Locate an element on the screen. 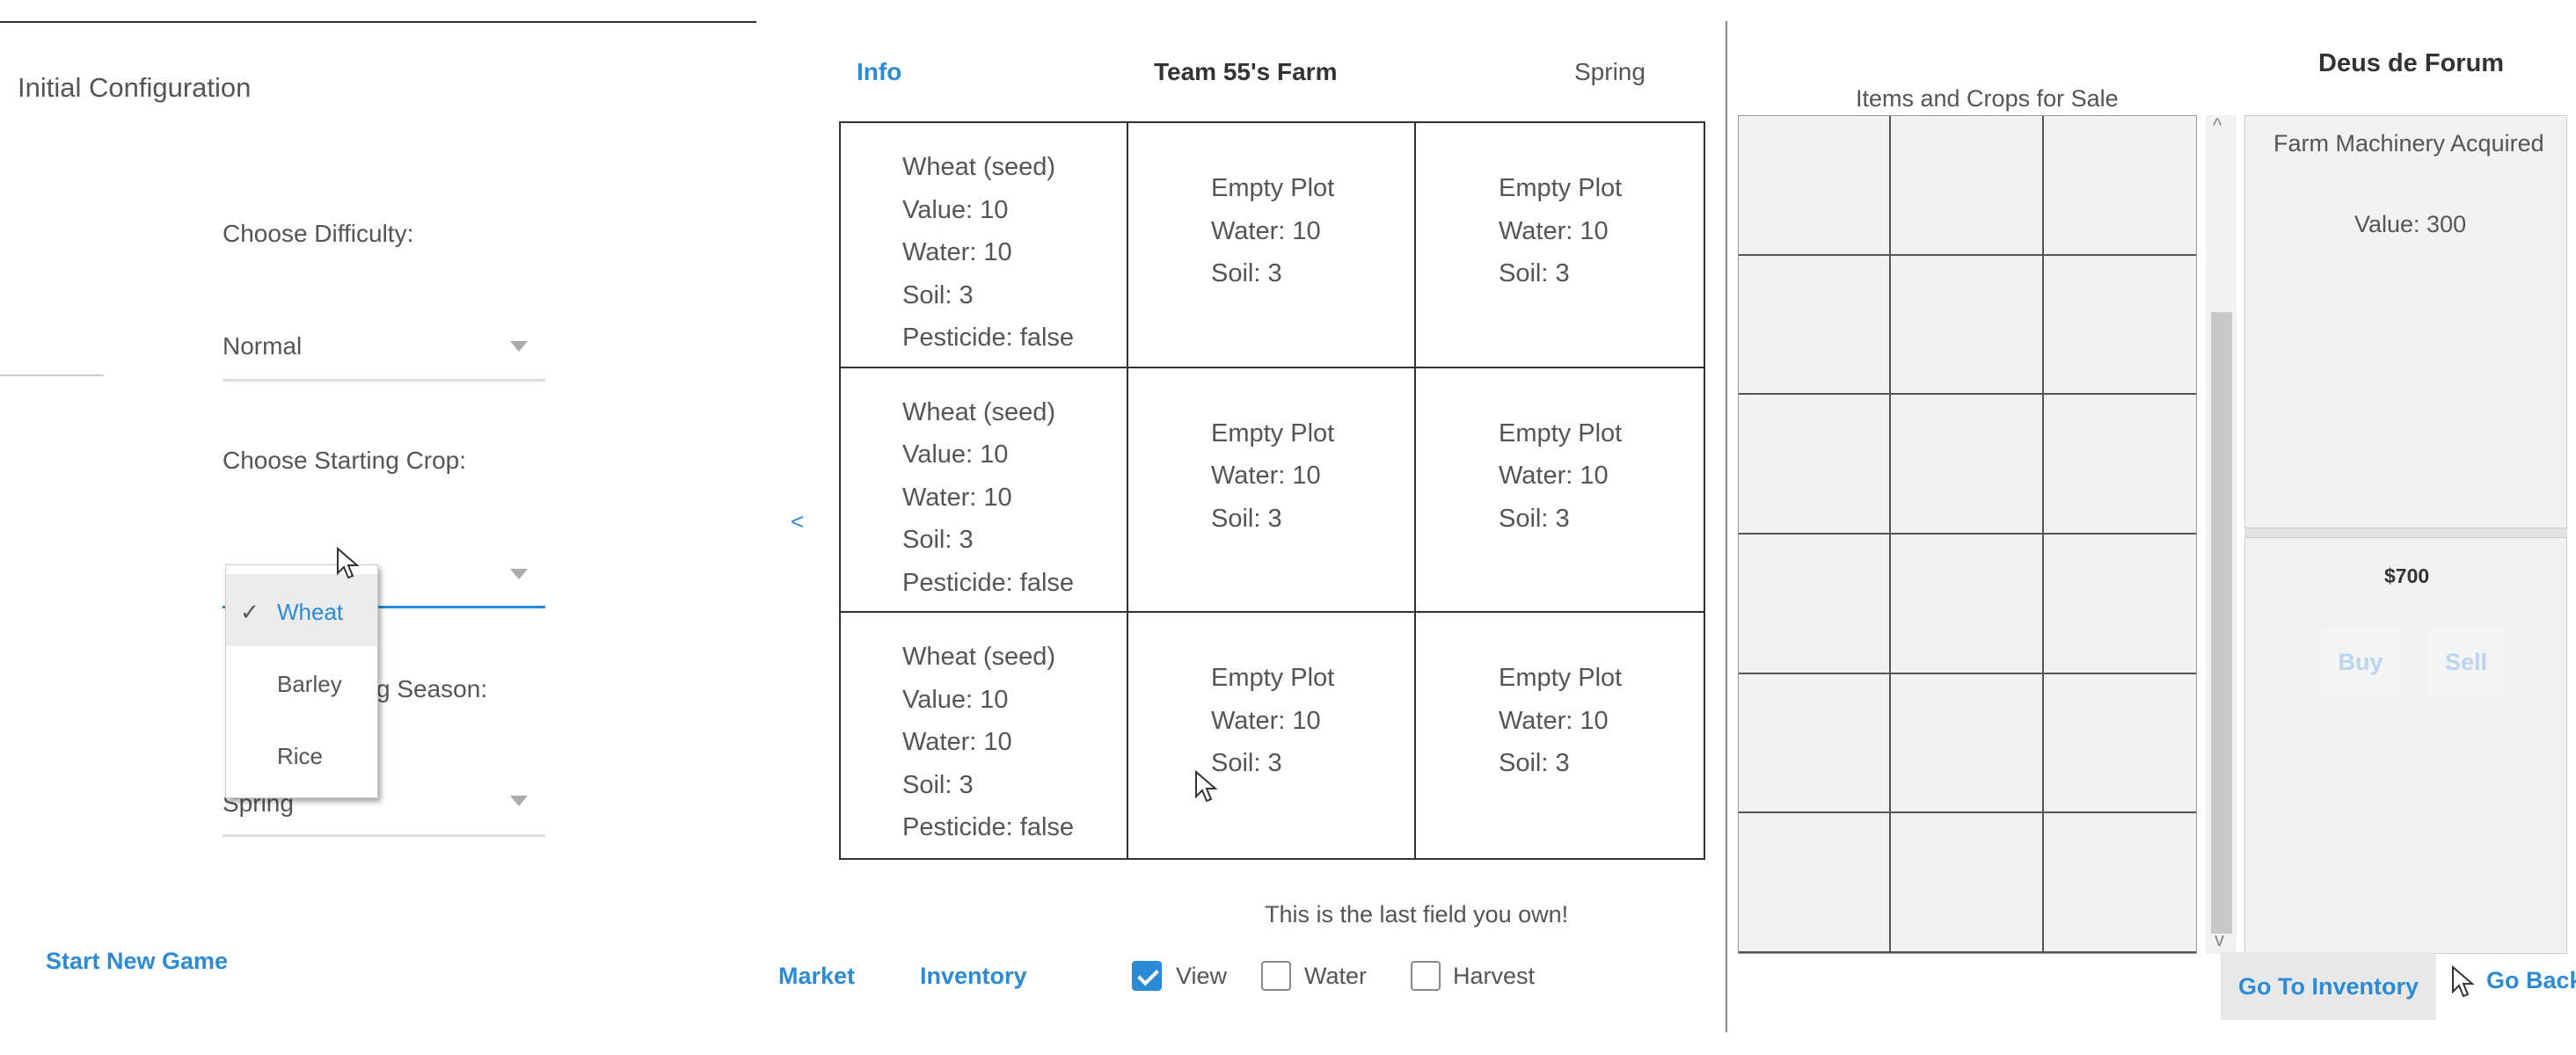 The image size is (2576, 1055). start-new-game-button: Start New Game is located at coordinates (137, 961).